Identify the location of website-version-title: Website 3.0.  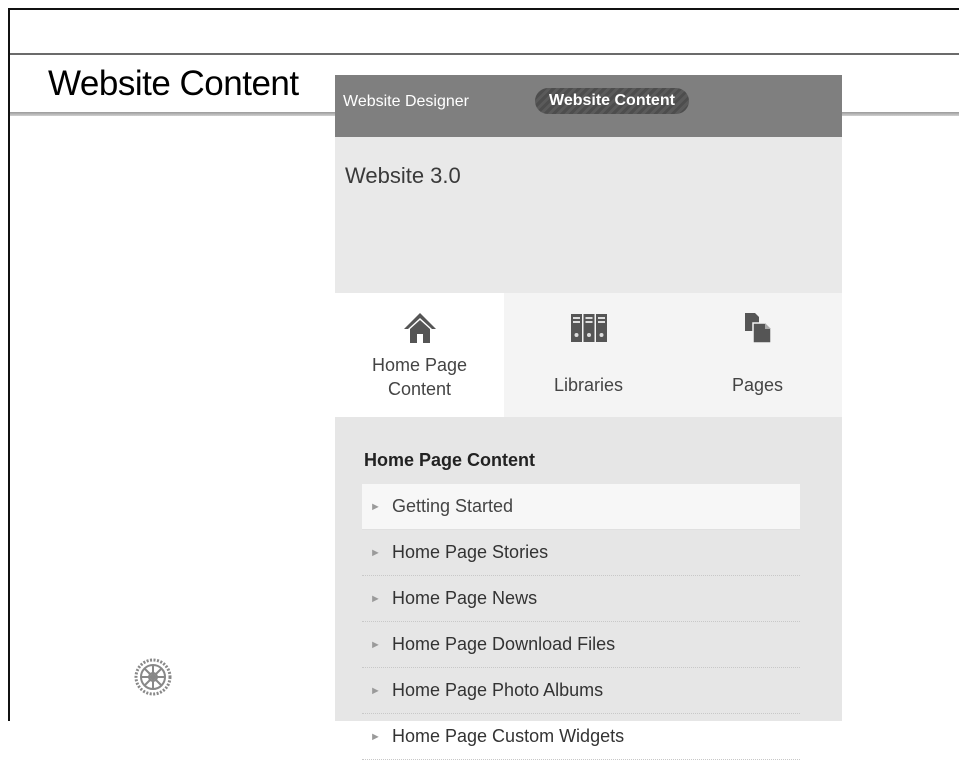
(403, 175).